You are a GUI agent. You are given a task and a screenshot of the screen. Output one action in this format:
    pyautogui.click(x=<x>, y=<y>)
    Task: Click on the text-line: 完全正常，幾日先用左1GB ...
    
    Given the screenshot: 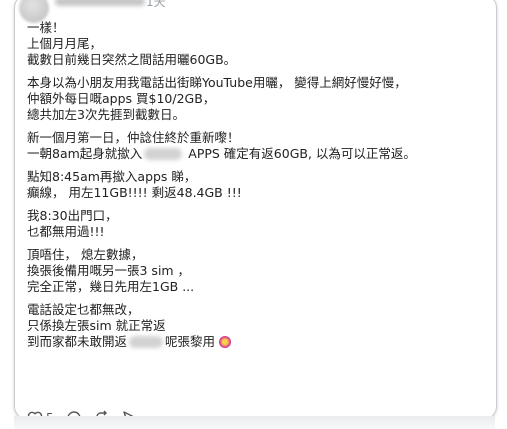 What is the action you would take?
    pyautogui.click(x=111, y=286)
    